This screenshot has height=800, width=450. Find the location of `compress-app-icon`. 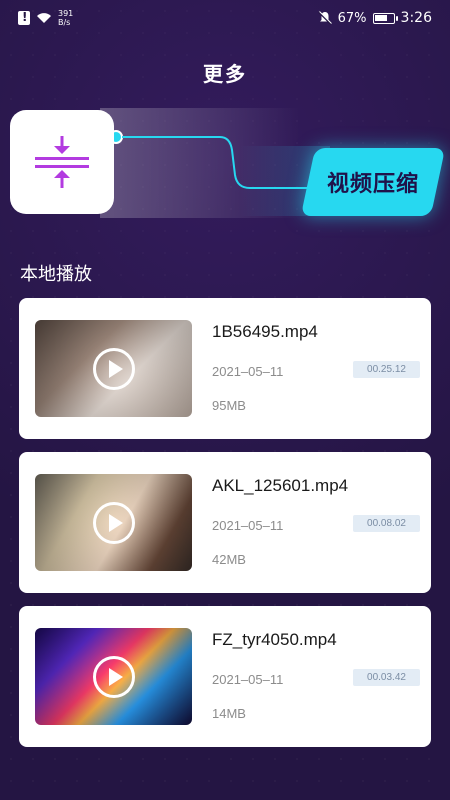

compress-app-icon is located at coordinates (62, 162).